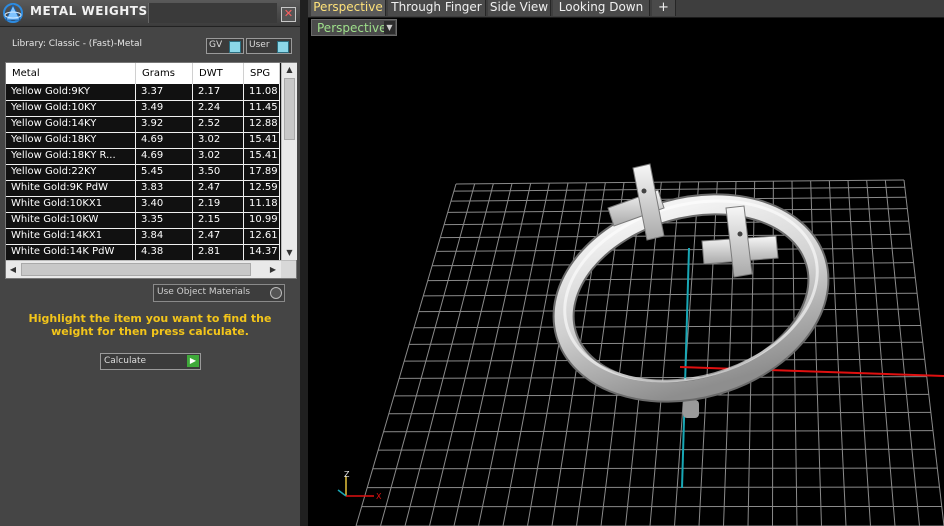 The height and width of the screenshot is (526, 944). I want to click on spg-cell: 10.99, so click(262, 220).